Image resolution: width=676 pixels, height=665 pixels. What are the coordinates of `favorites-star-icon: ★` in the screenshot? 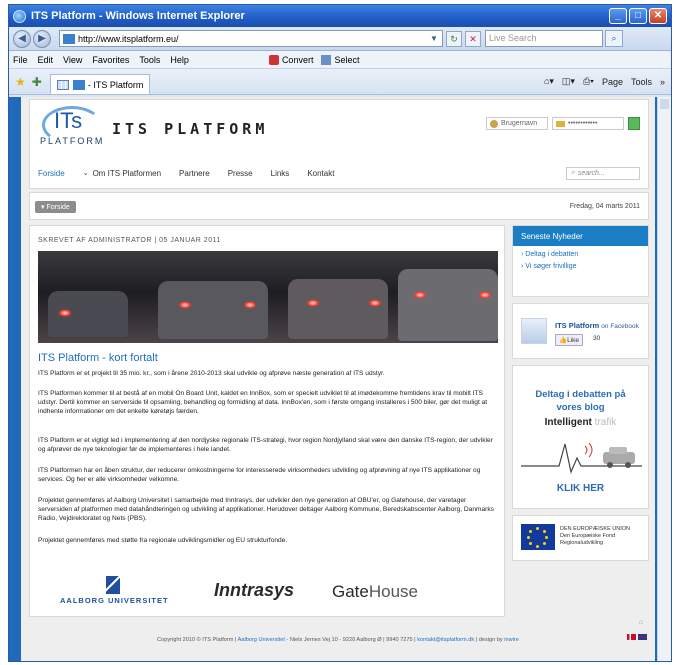 It's located at (20, 82).